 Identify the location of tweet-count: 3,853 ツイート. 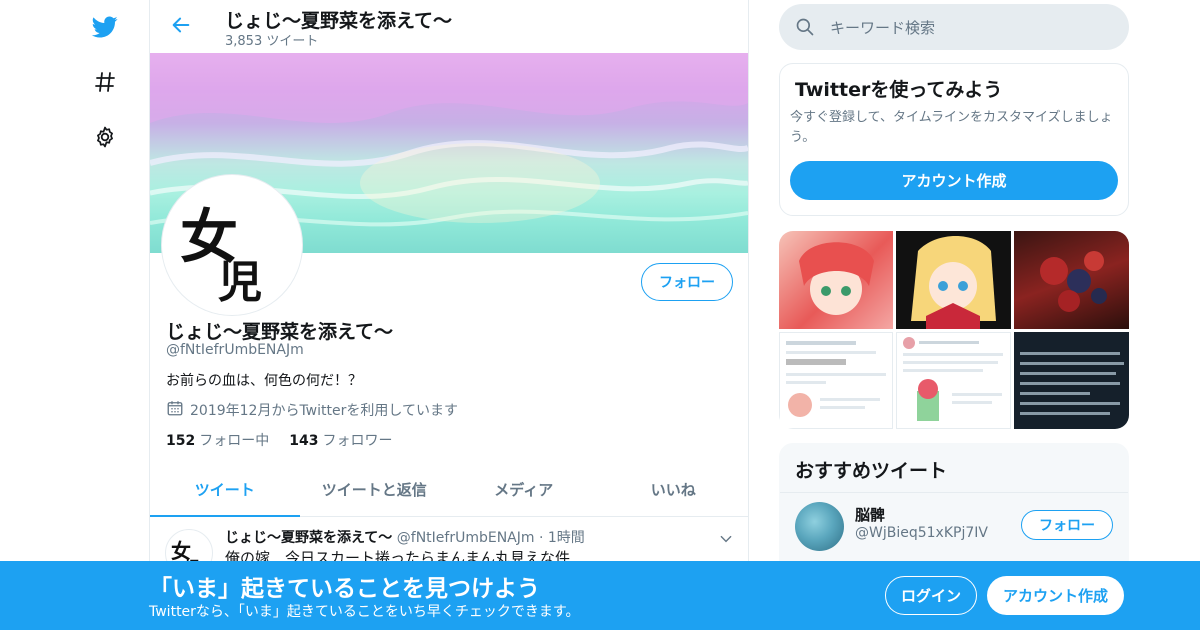
(272, 41).